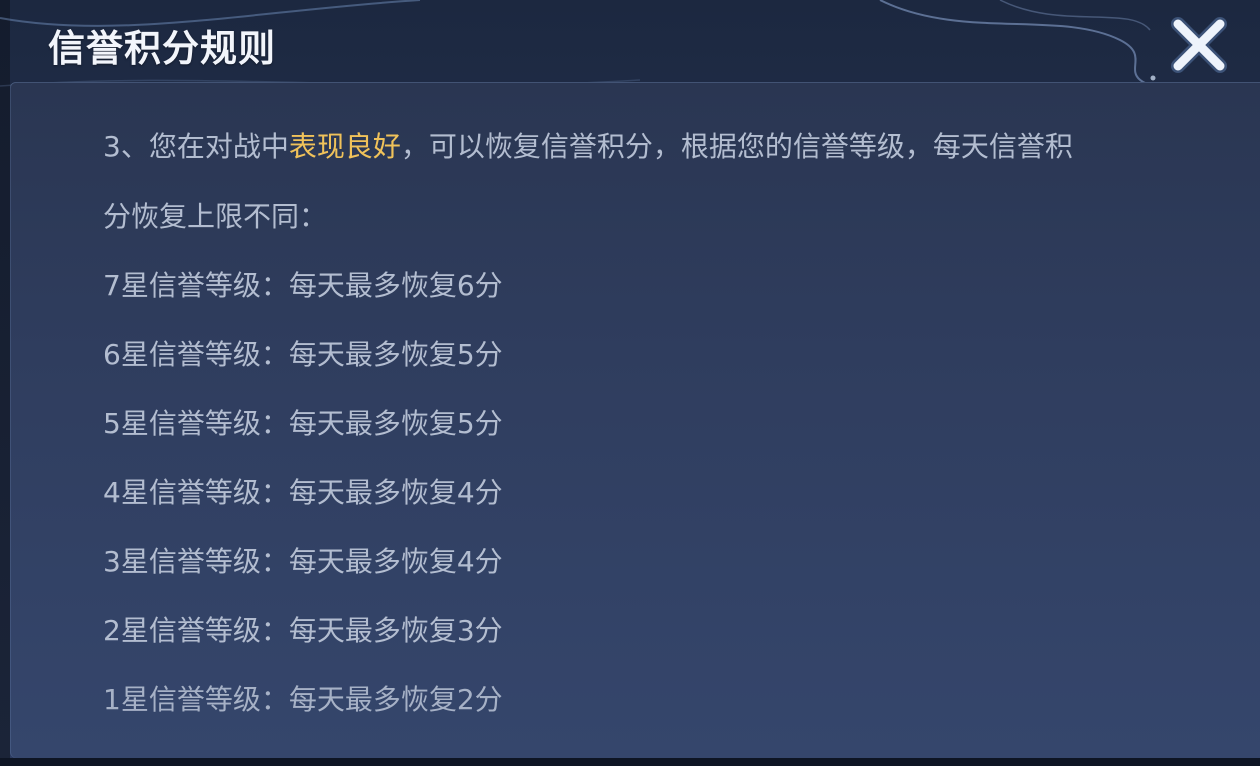 Image resolution: width=1260 pixels, height=766 pixels. I want to click on rule-level-1: 1星信誉等级：每天最多恢复2分, so click(303, 699).